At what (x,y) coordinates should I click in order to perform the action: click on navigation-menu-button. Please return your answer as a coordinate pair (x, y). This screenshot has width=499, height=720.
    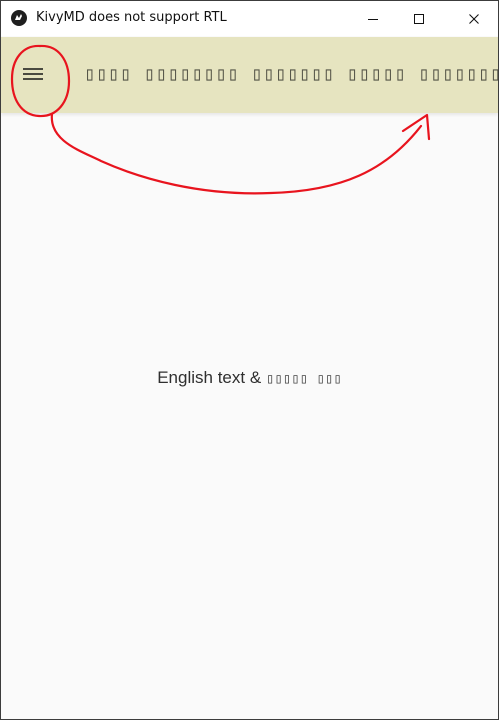
    Looking at the image, I should click on (33, 74).